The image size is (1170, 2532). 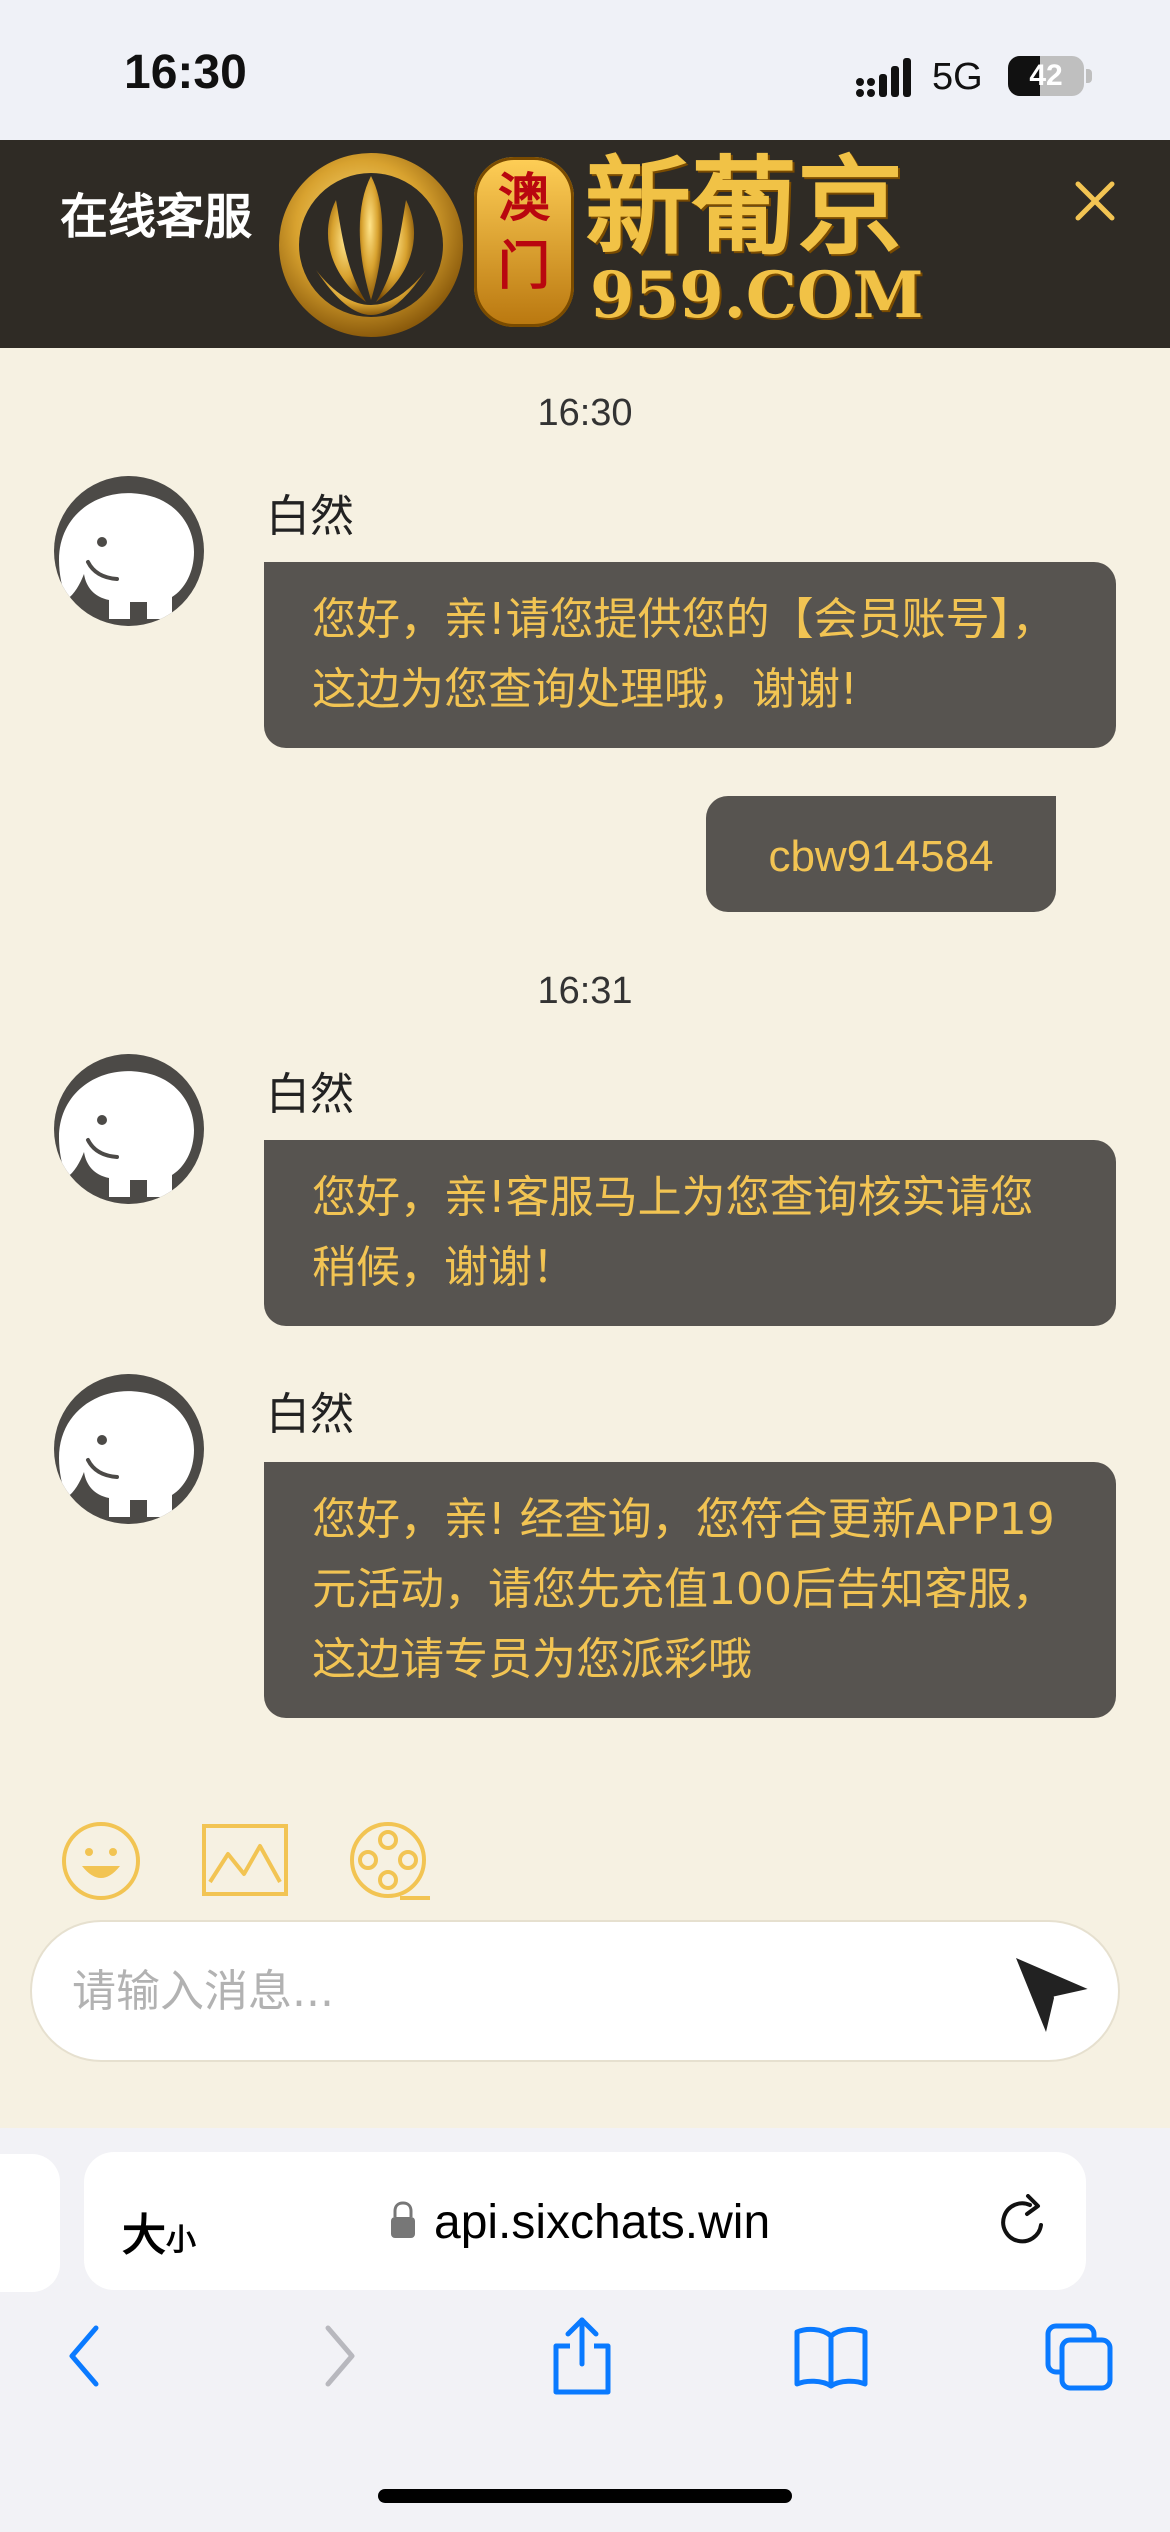 I want to click on incoming-message-bubble: 您好，亲!客服马上为您查询核实请您稍候，谢谢！, so click(x=690, y=1233).